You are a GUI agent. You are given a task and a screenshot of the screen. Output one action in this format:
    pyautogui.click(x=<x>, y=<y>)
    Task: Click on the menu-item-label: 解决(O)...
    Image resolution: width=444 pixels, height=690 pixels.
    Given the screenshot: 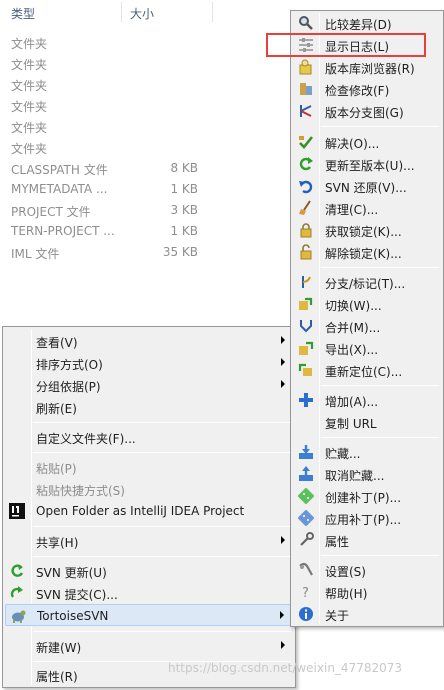 What is the action you would take?
    pyautogui.click(x=352, y=144)
    